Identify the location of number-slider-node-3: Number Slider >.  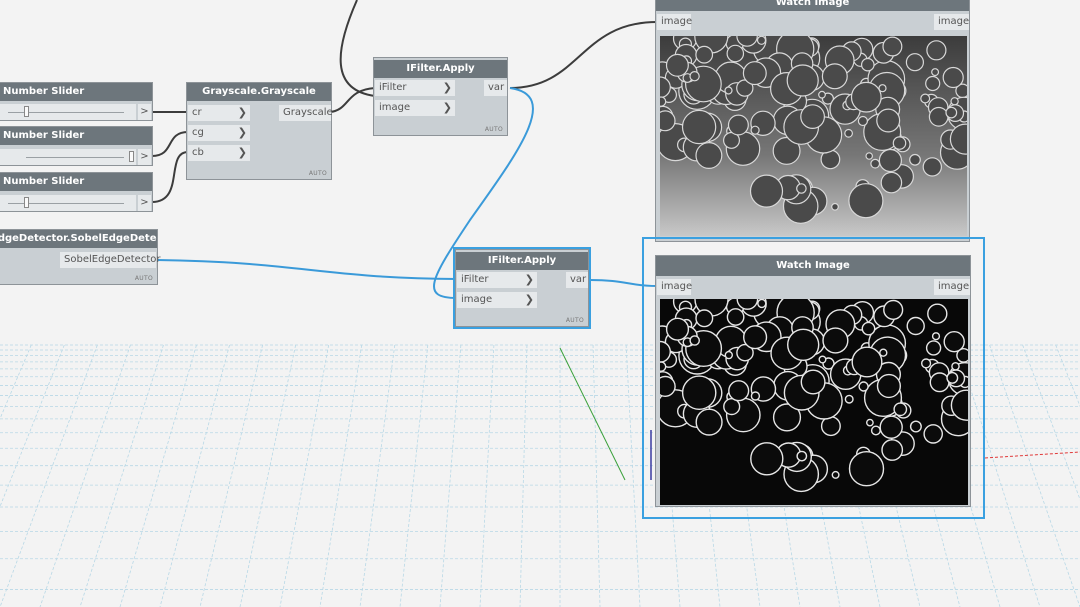
(76, 192).